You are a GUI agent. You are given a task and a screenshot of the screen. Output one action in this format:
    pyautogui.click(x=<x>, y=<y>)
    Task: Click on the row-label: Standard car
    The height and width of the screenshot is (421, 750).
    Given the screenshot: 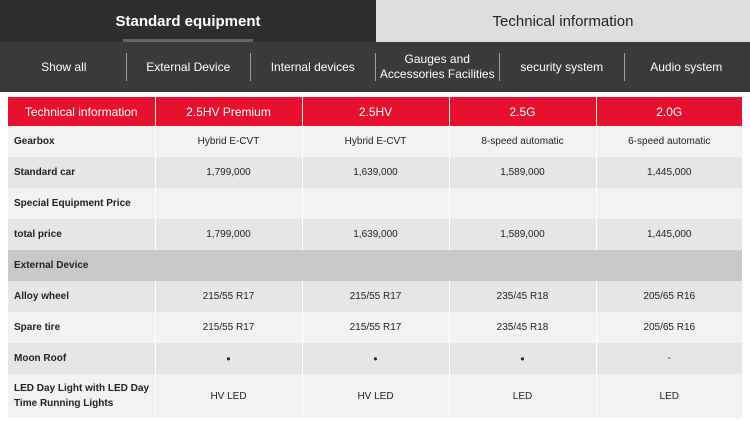 What is the action you would take?
    pyautogui.click(x=82, y=172)
    